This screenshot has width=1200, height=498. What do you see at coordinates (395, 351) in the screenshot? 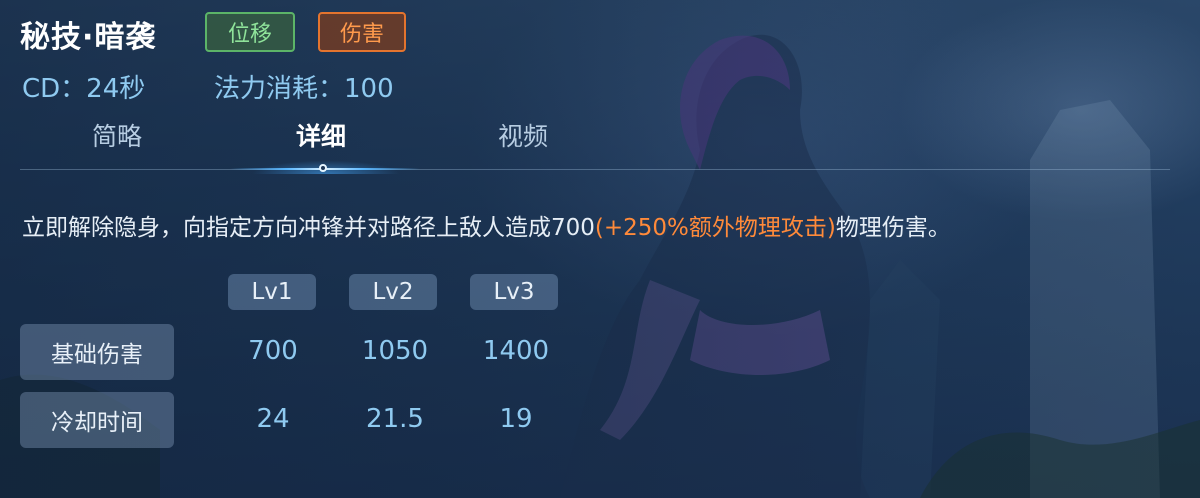
I see `base-damage-lv2: 1050` at bounding box center [395, 351].